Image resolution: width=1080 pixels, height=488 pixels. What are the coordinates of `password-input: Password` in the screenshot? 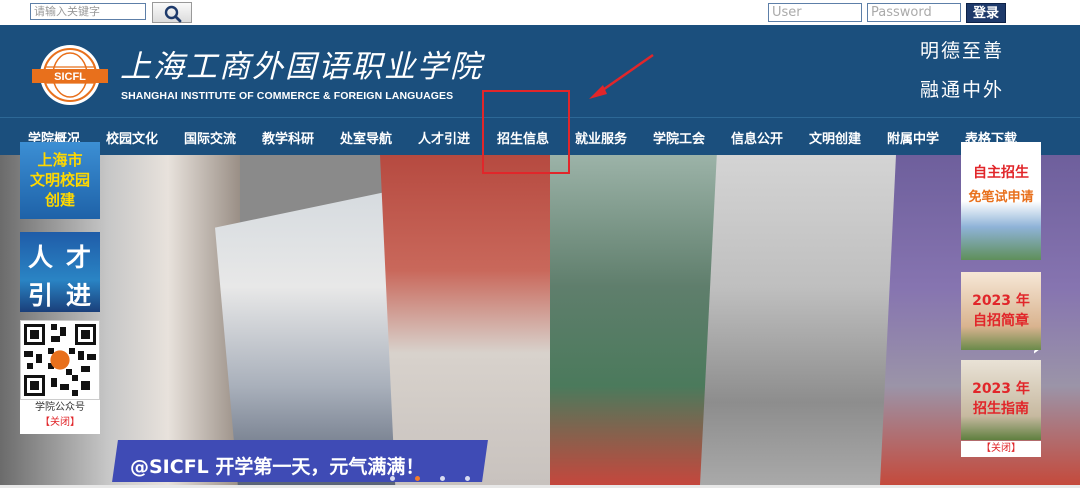 It's located at (914, 12).